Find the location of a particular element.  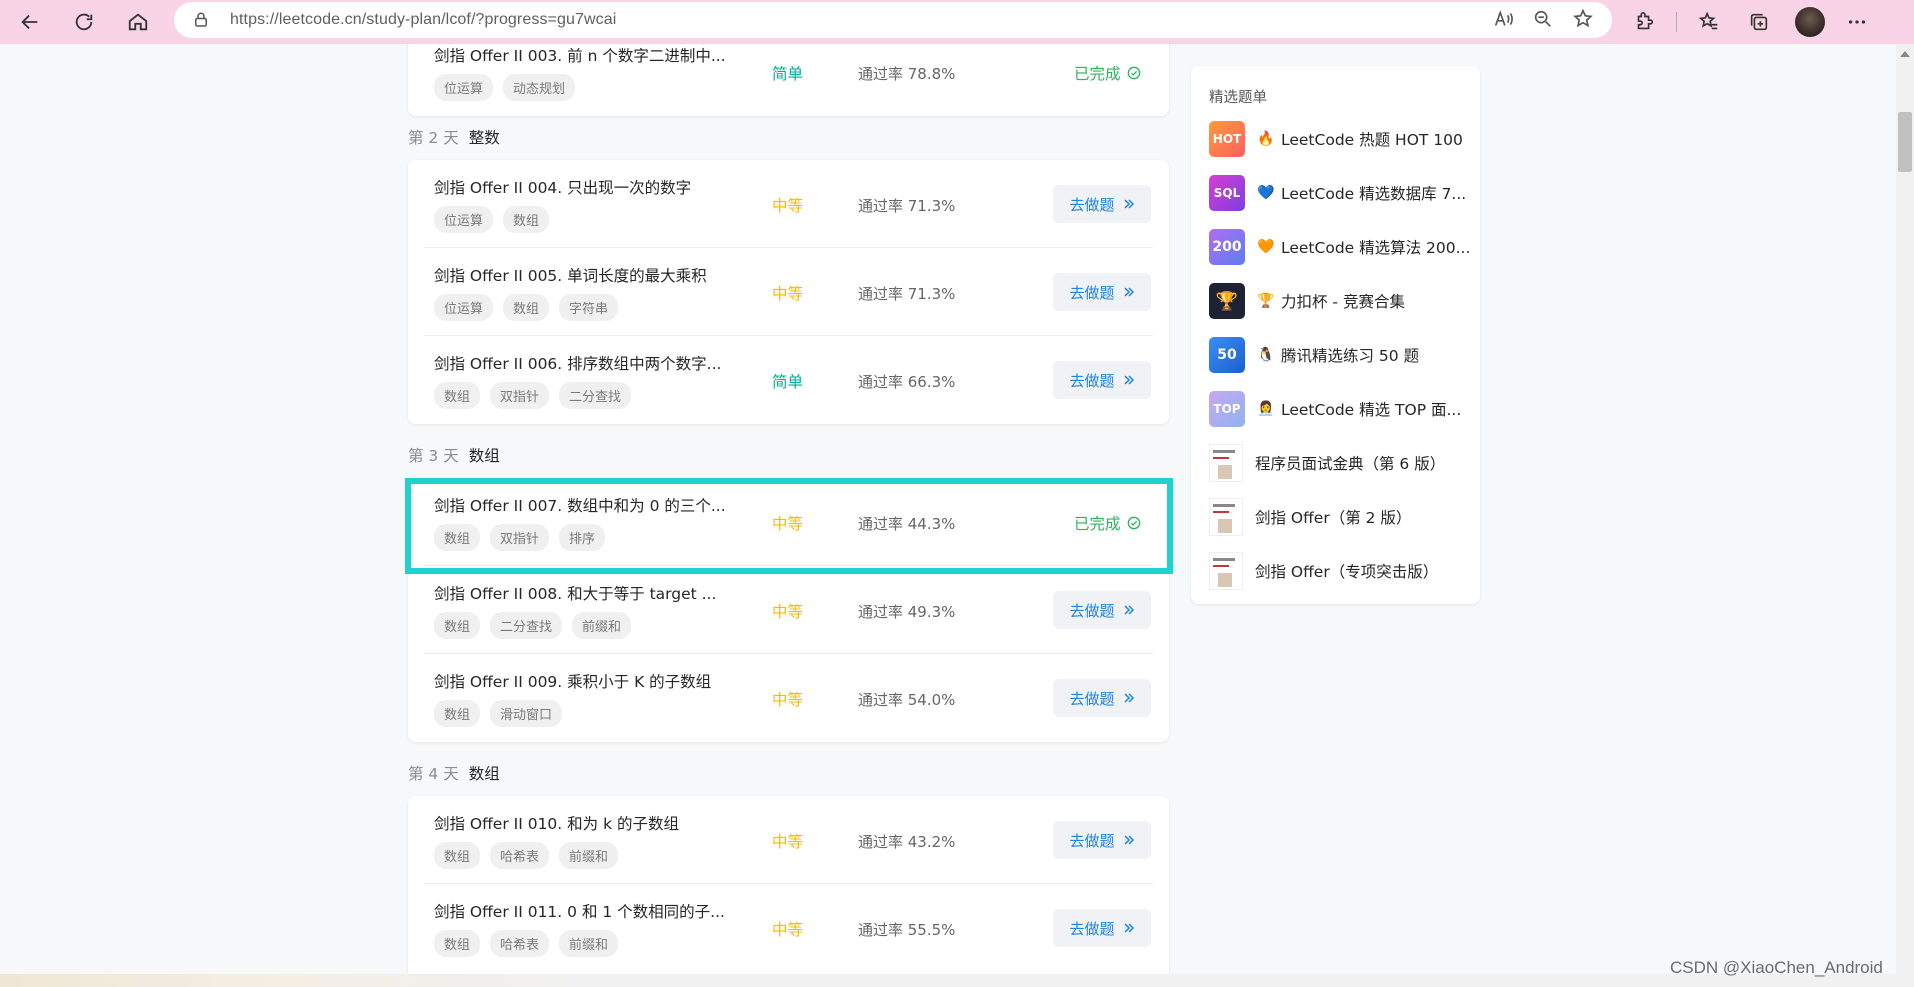

refresh-button is located at coordinates (84, 22).